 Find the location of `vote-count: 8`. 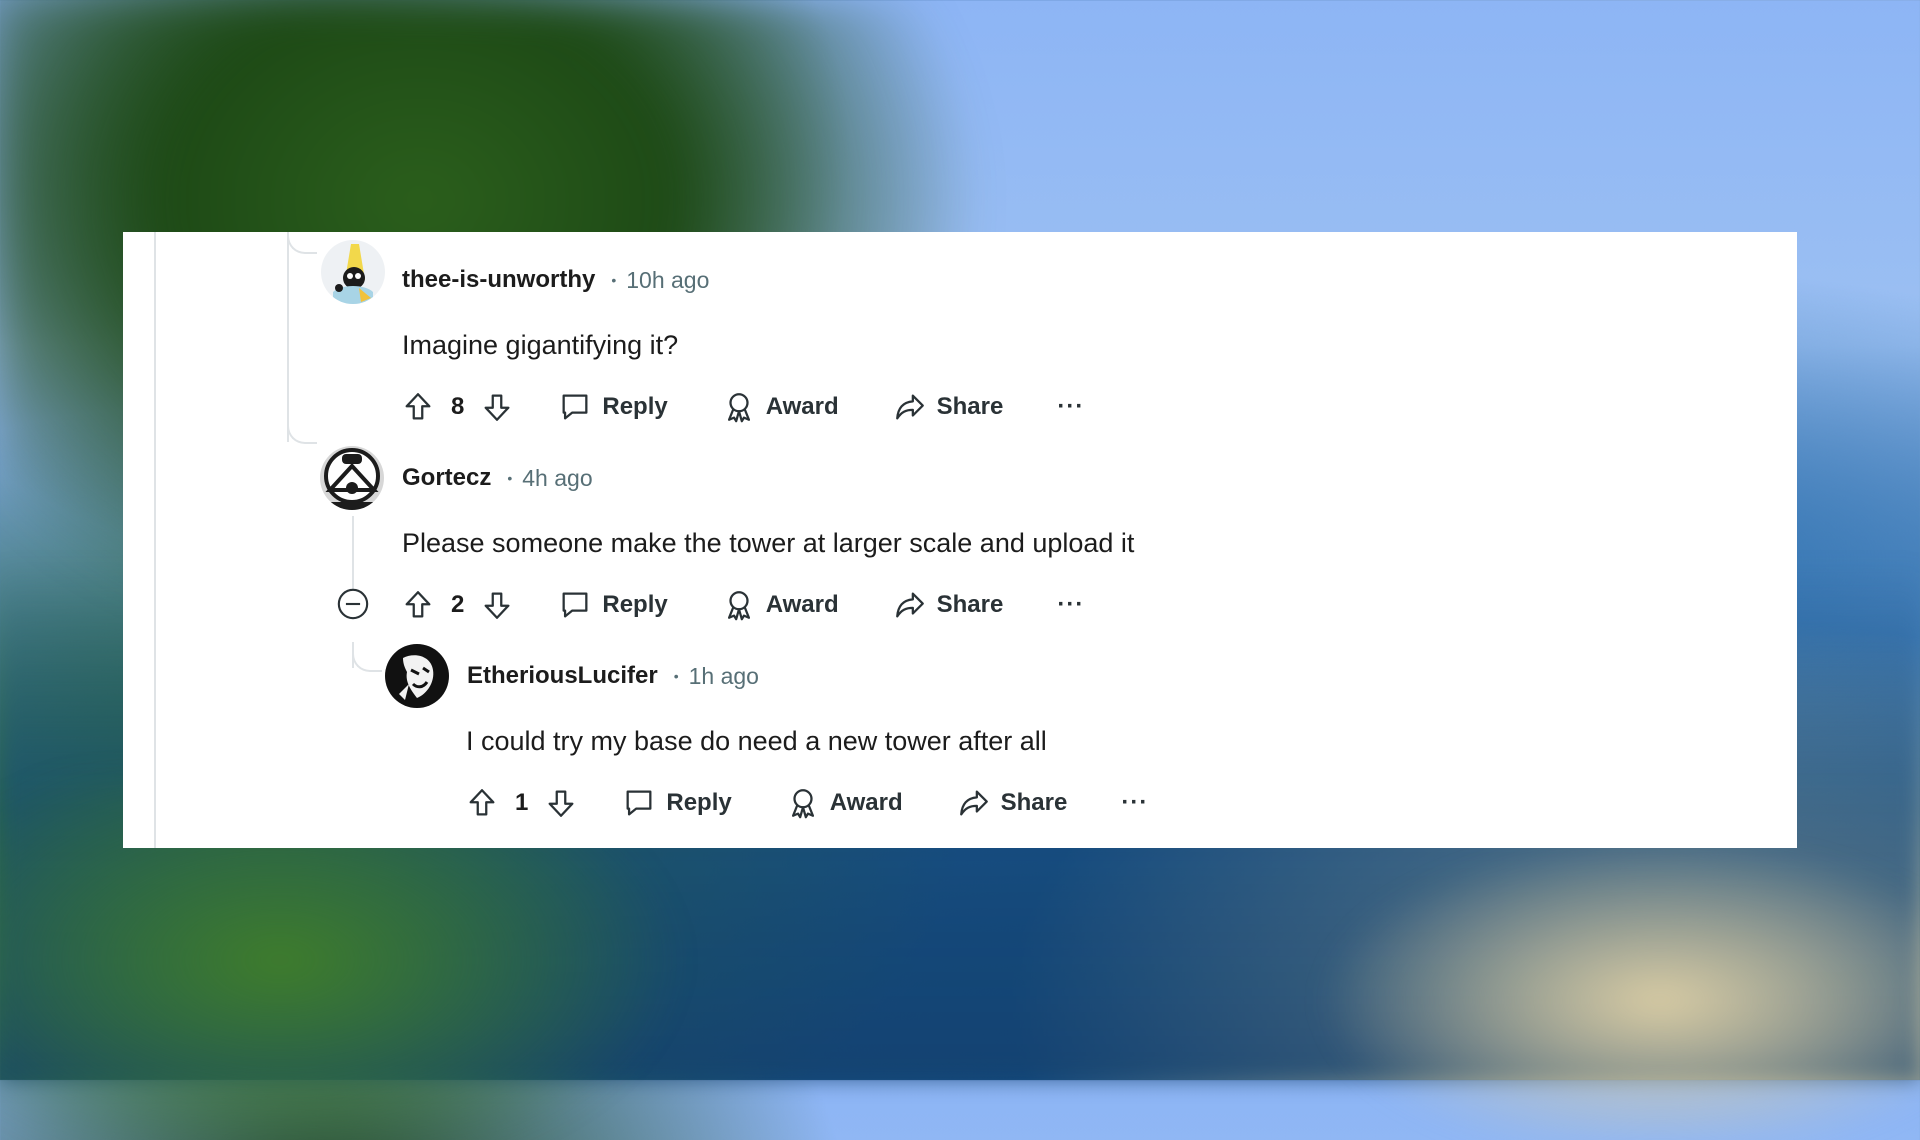

vote-count: 8 is located at coordinates (458, 406).